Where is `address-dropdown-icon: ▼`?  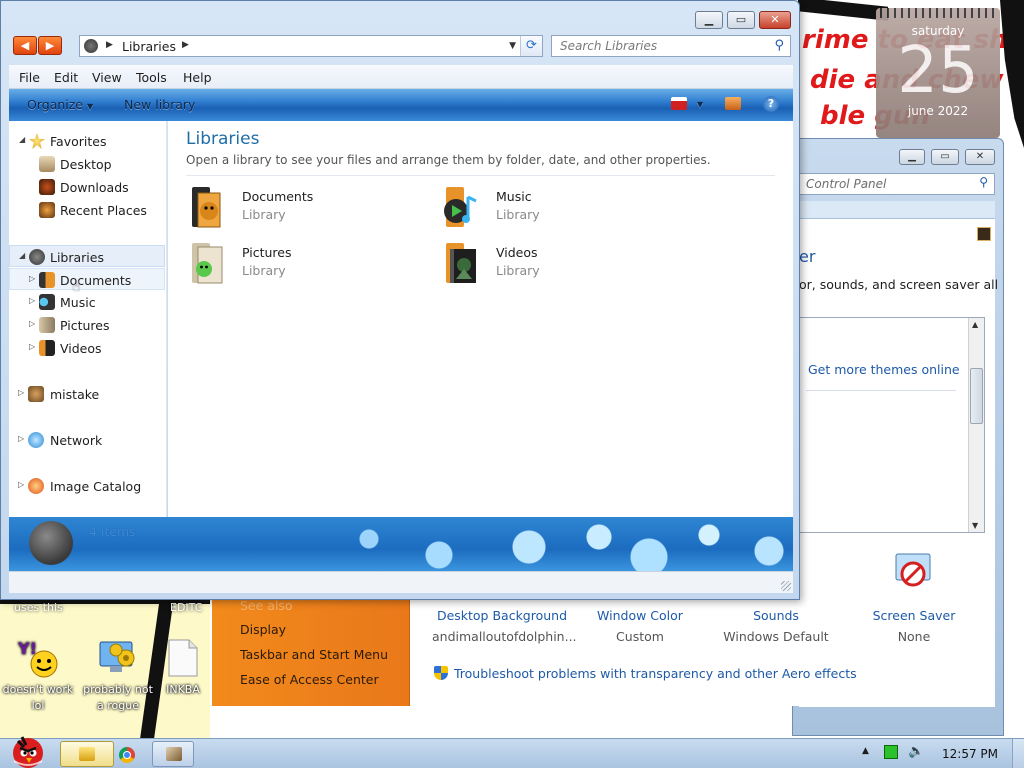
address-dropdown-icon: ▼ is located at coordinates (512, 46).